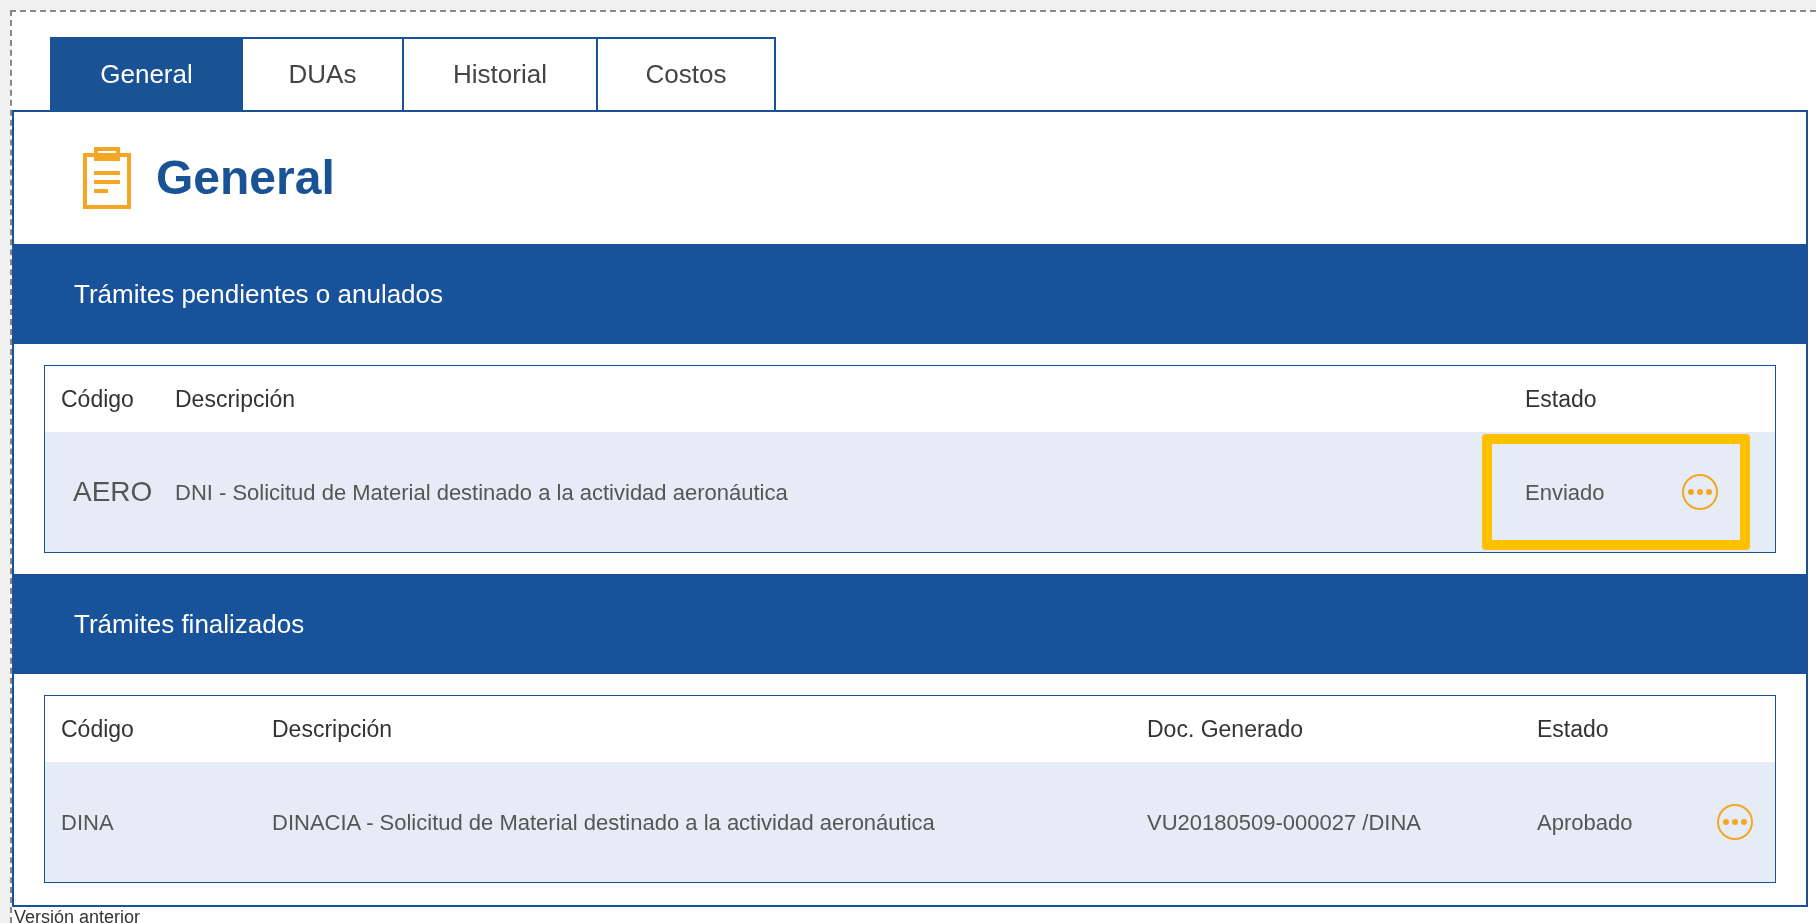 Image resolution: width=1816 pixels, height=923 pixels. What do you see at coordinates (259, 294) in the screenshot?
I see `section-title: Trámites pendientes o anulados` at bounding box center [259, 294].